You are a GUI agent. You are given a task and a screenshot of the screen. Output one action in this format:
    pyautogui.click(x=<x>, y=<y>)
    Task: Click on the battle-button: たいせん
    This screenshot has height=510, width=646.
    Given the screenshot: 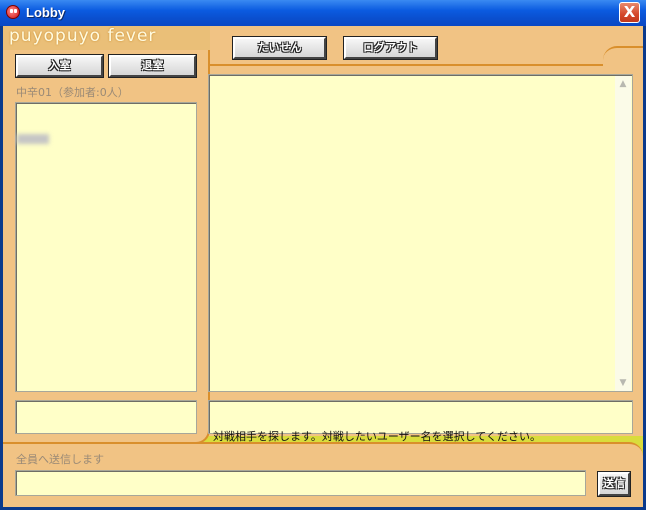 What is the action you would take?
    pyautogui.click(x=279, y=48)
    